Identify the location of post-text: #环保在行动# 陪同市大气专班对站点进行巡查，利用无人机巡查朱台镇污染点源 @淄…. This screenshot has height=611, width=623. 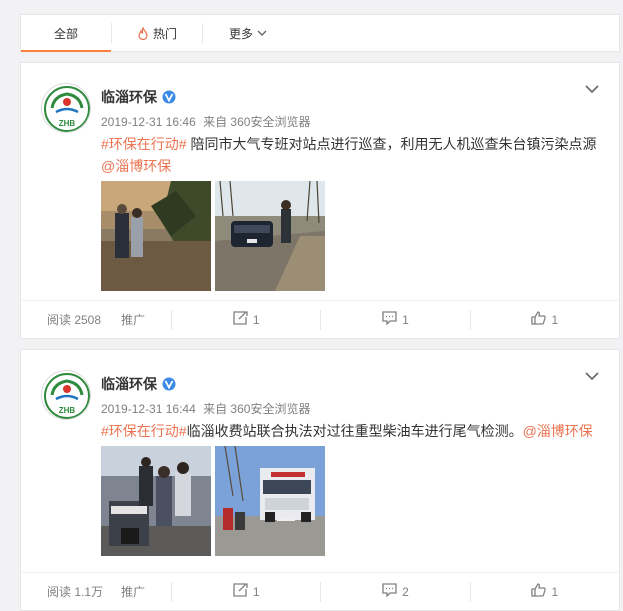
(356, 155).